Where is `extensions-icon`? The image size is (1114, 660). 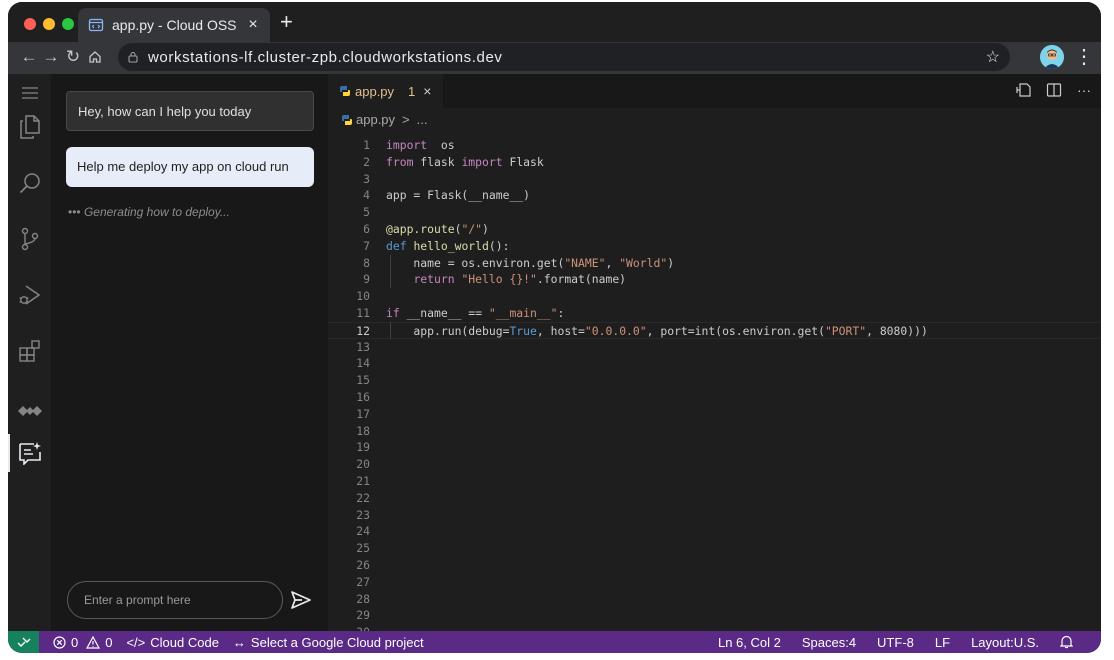
extensions-icon is located at coordinates (30, 351).